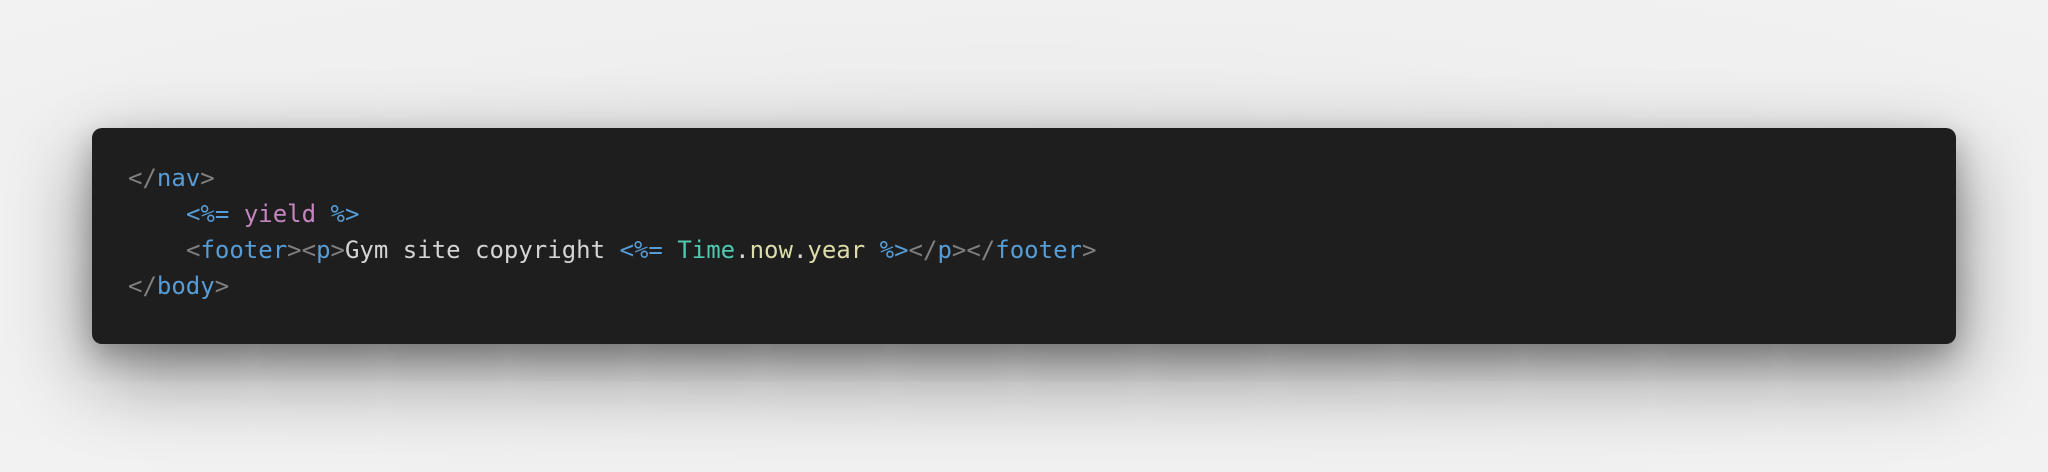 This screenshot has width=2048, height=472. Describe the element at coordinates (1024, 286) in the screenshot. I see `code-line-4: </body>` at that location.